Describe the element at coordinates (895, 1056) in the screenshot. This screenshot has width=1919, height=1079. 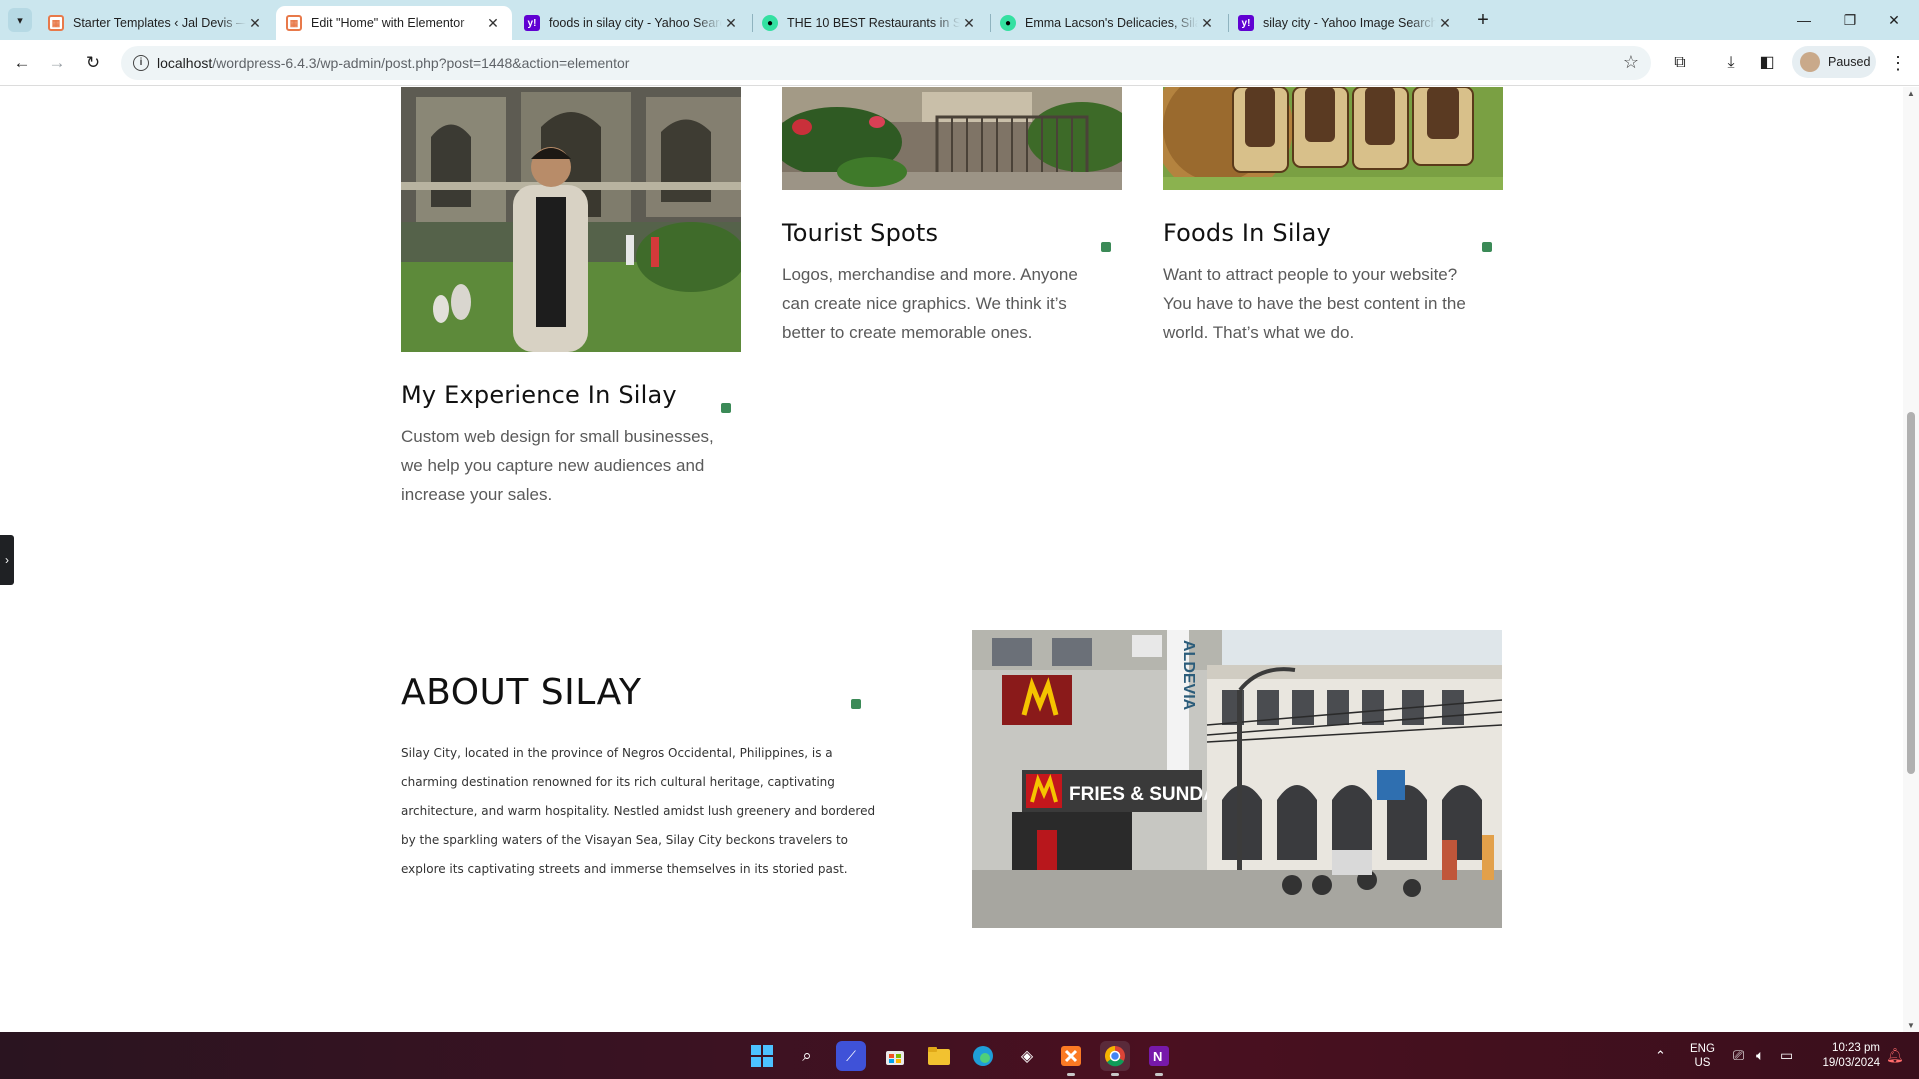
I see `store-icon` at that location.